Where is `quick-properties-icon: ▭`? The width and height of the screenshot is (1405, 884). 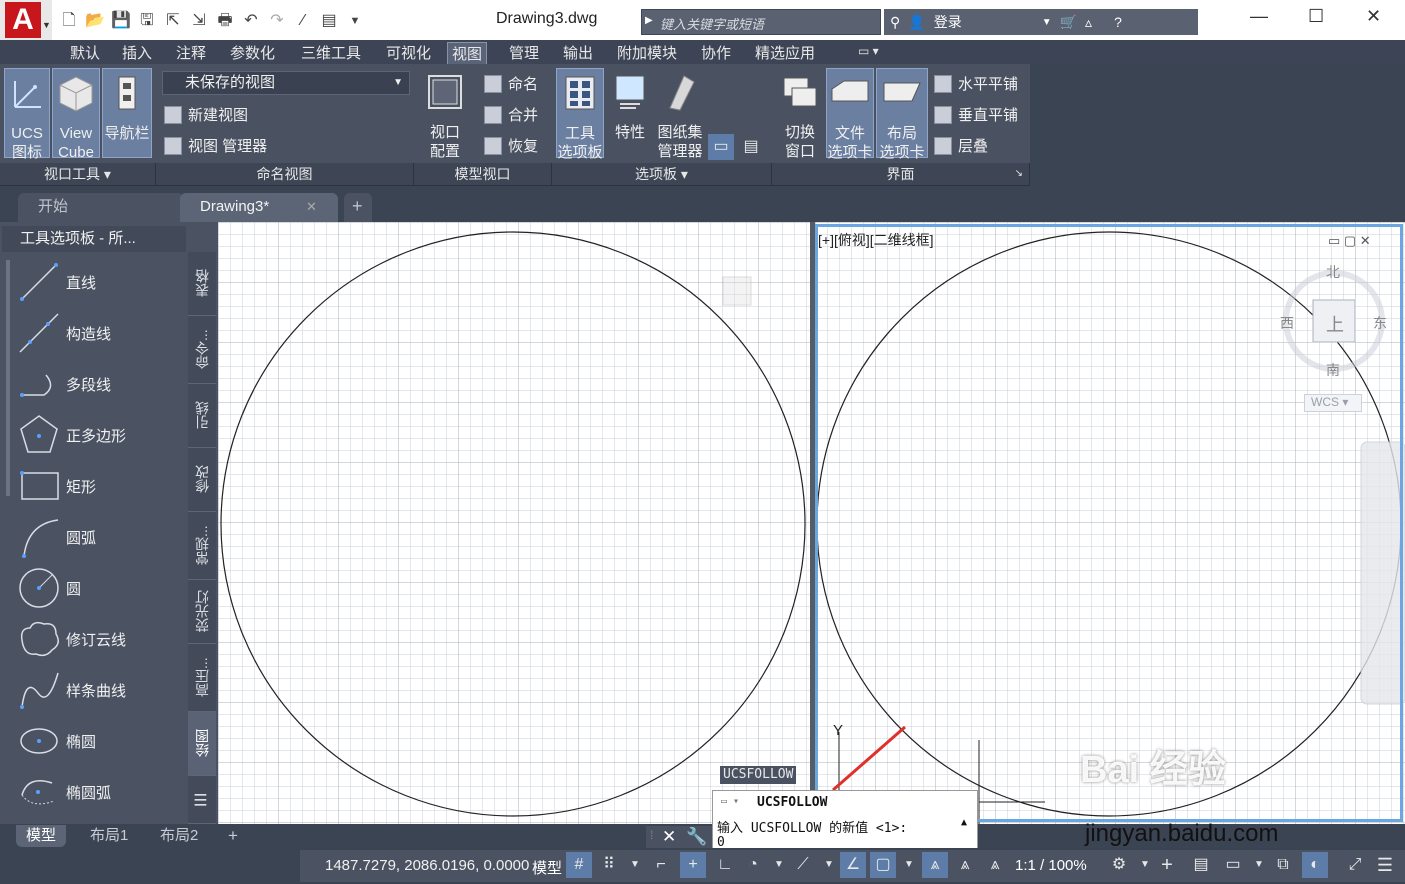 quick-properties-icon: ▭ is located at coordinates (1233, 865).